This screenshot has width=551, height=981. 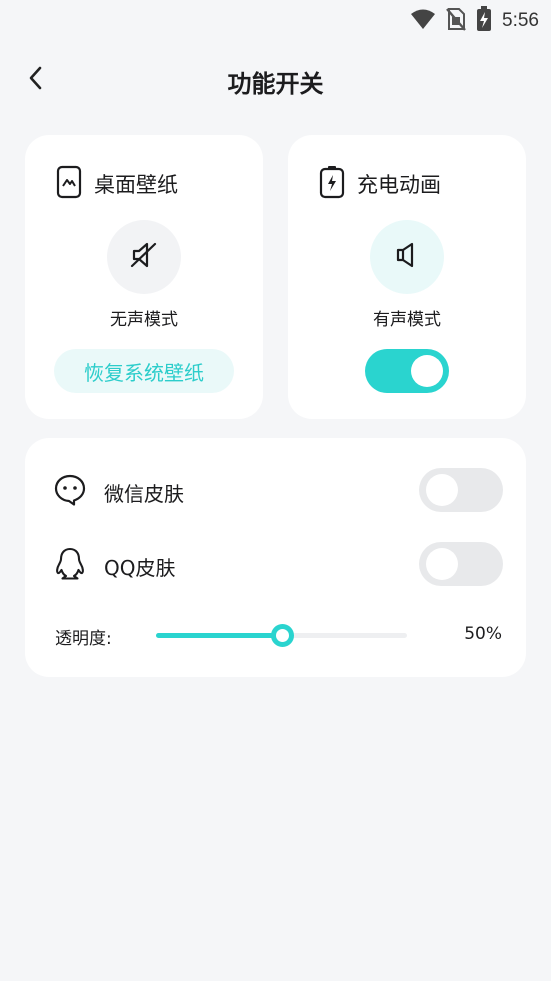 I want to click on page-title: 功能开关, so click(x=275, y=84).